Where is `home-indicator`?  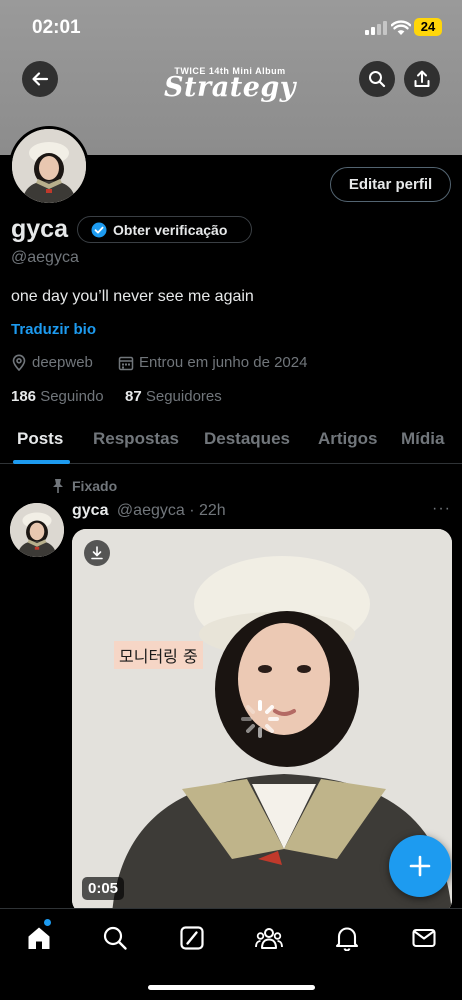 home-indicator is located at coordinates (231, 987).